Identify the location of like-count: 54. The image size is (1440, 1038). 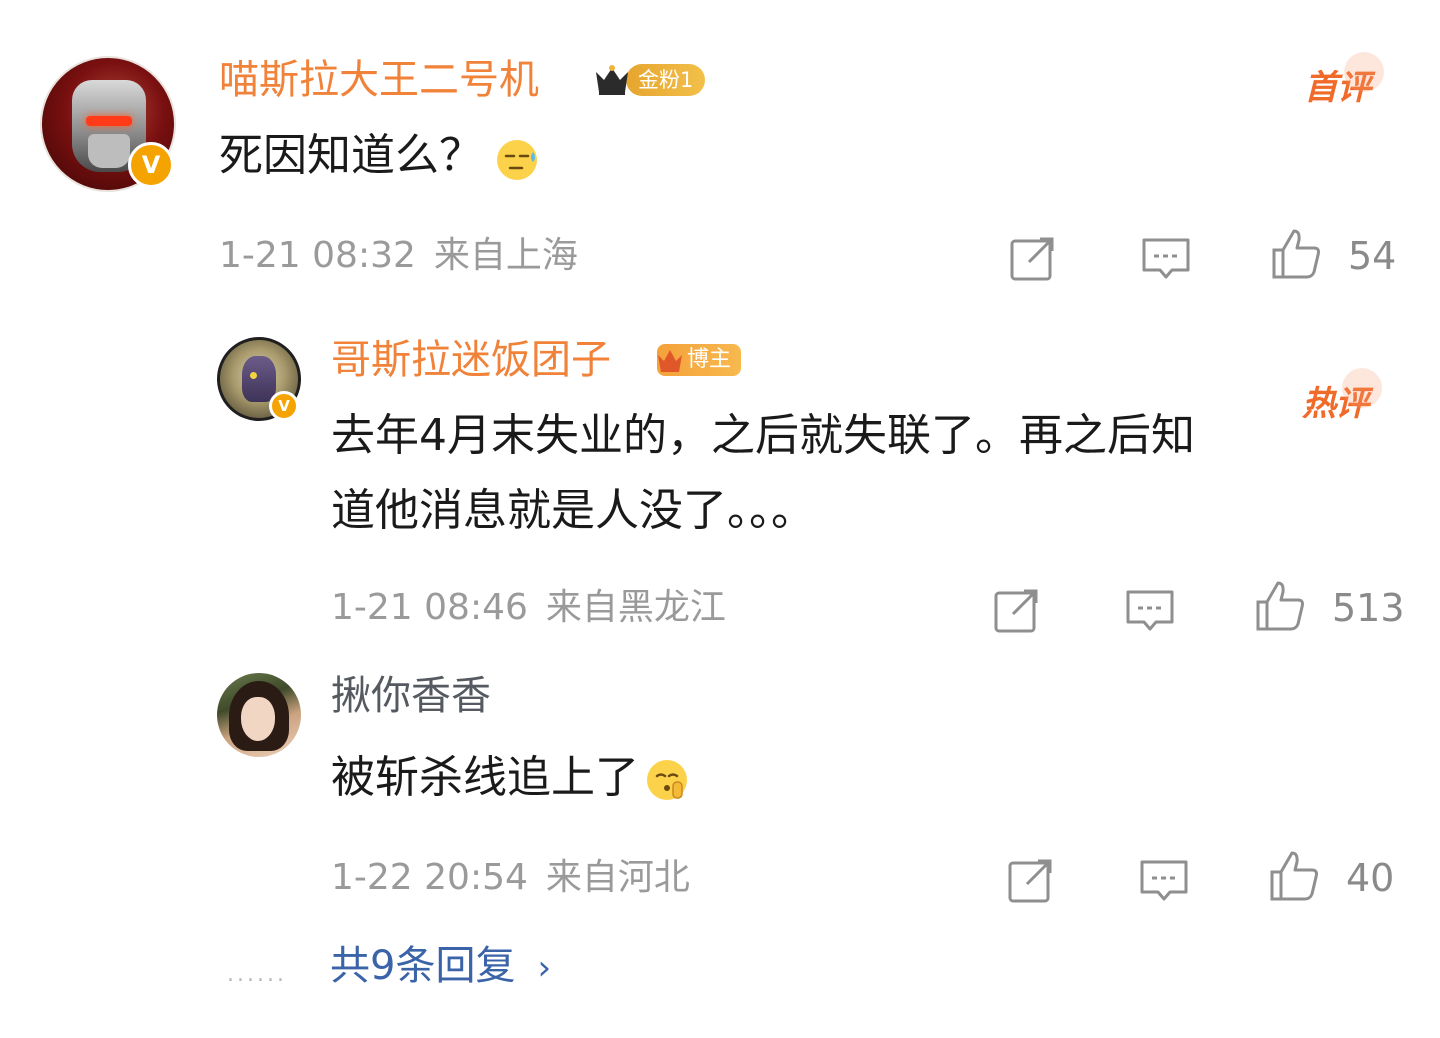
(1372, 256).